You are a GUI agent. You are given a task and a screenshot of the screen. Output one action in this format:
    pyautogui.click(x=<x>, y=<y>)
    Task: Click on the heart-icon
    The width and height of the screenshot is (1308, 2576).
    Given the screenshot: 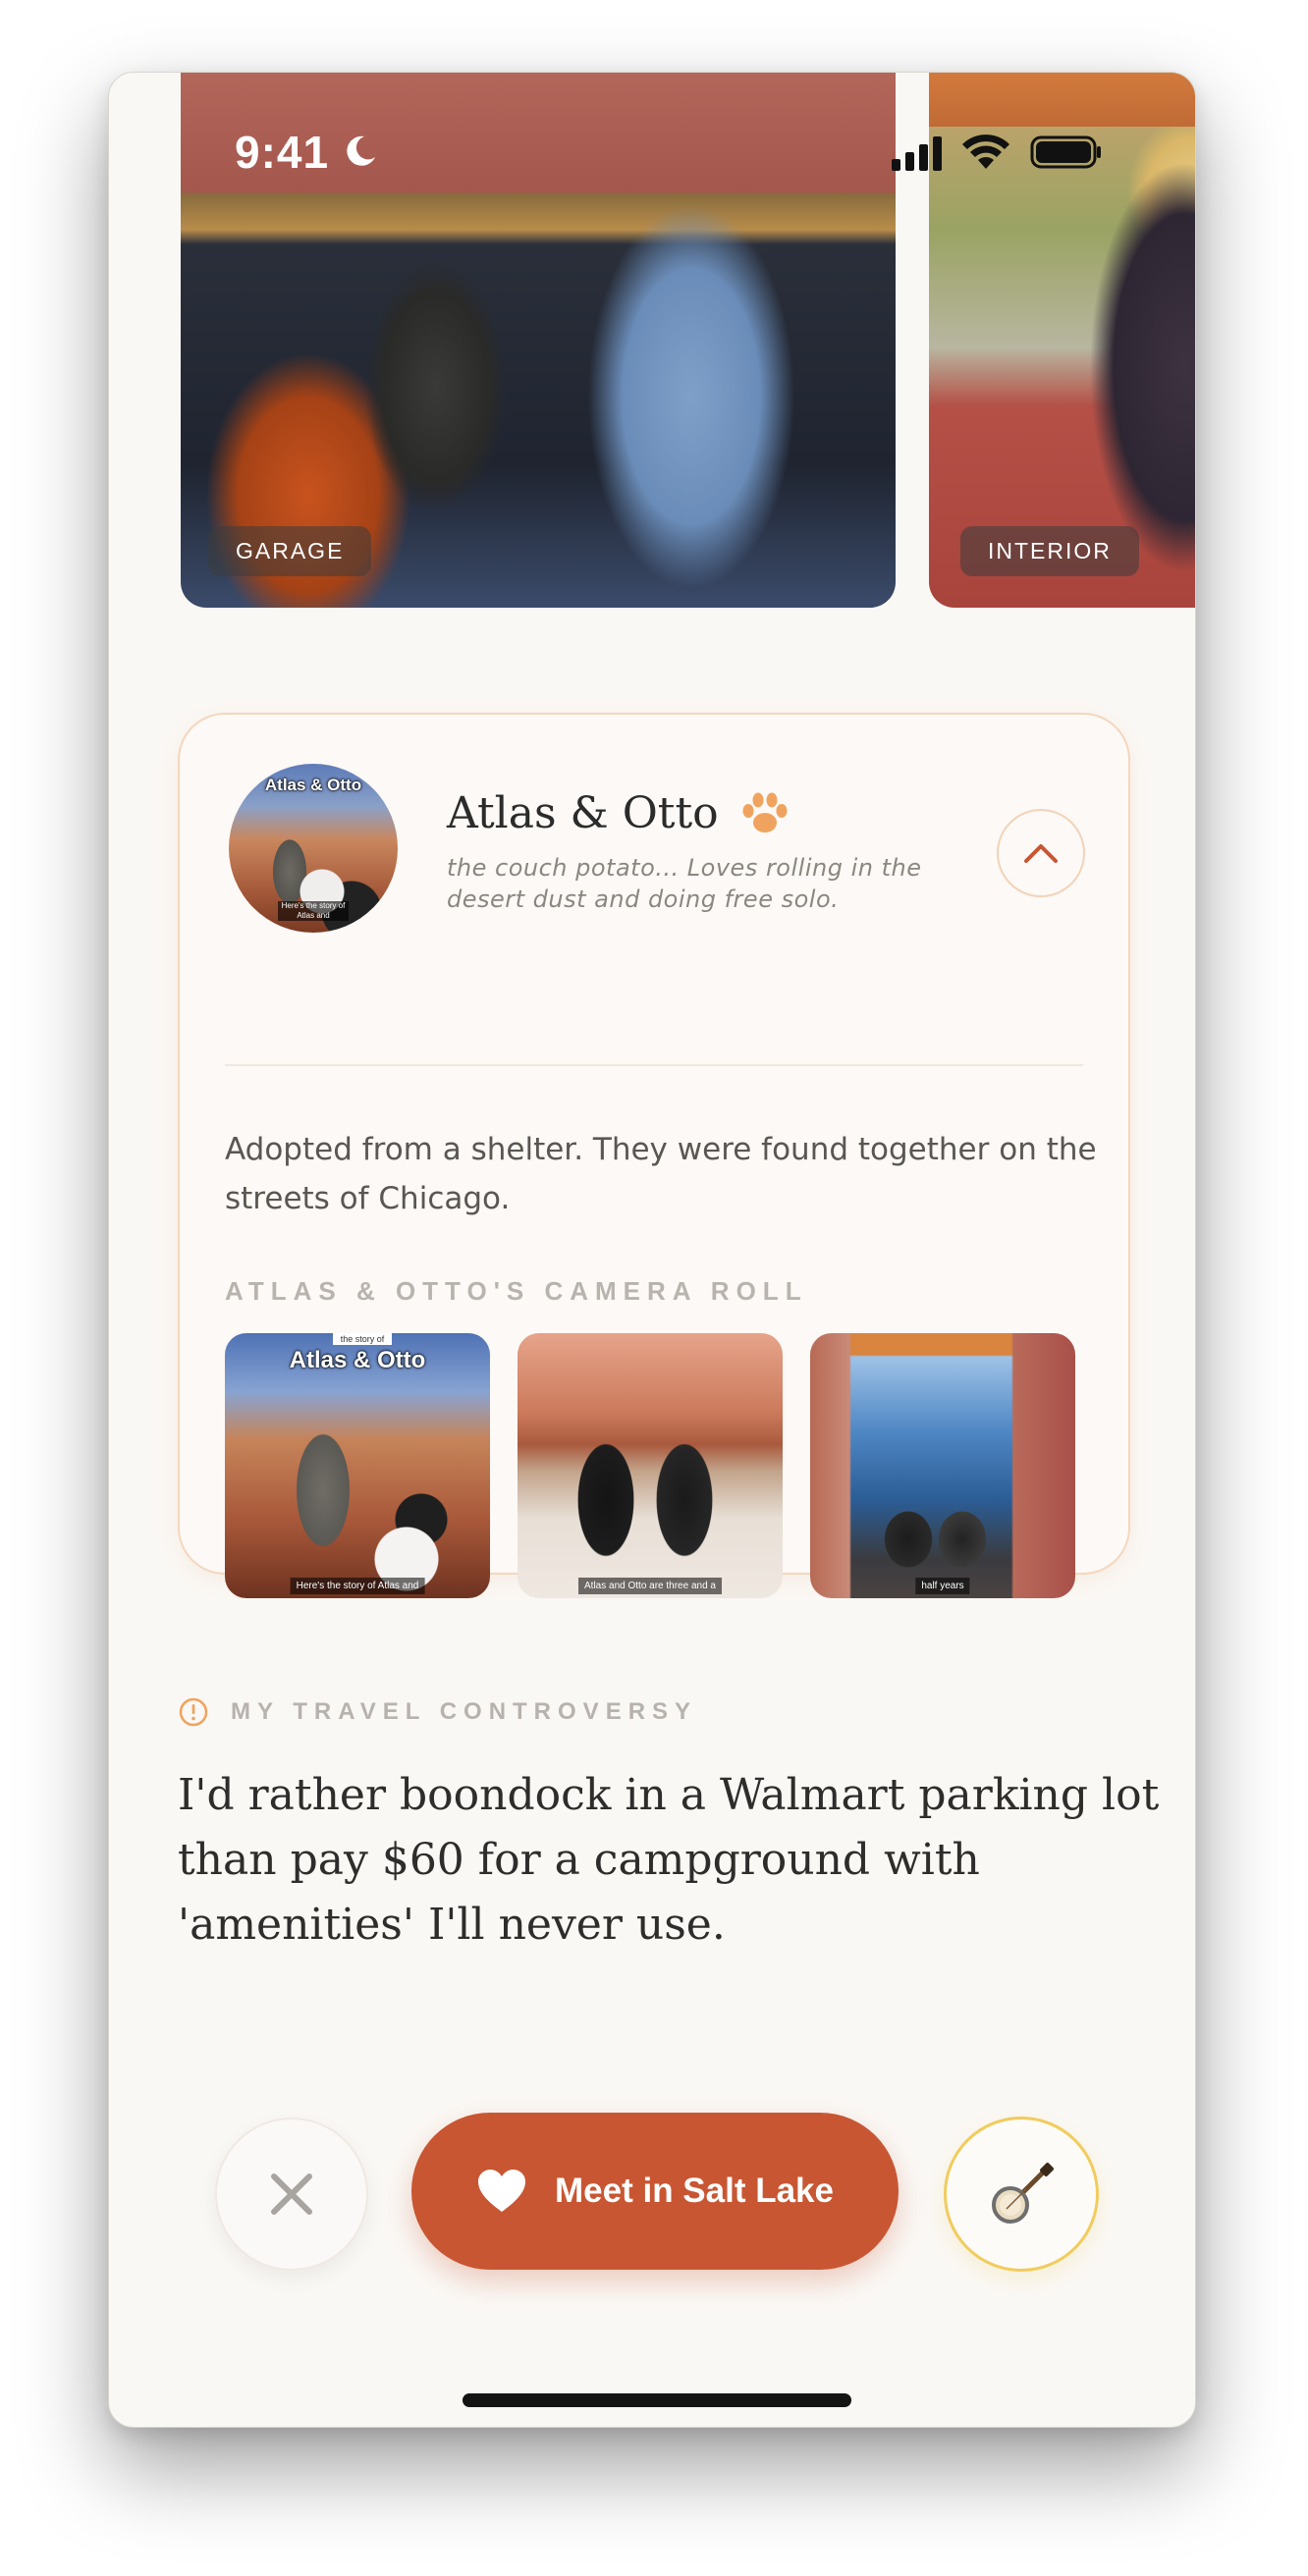 What is the action you would take?
    pyautogui.click(x=501, y=2191)
    